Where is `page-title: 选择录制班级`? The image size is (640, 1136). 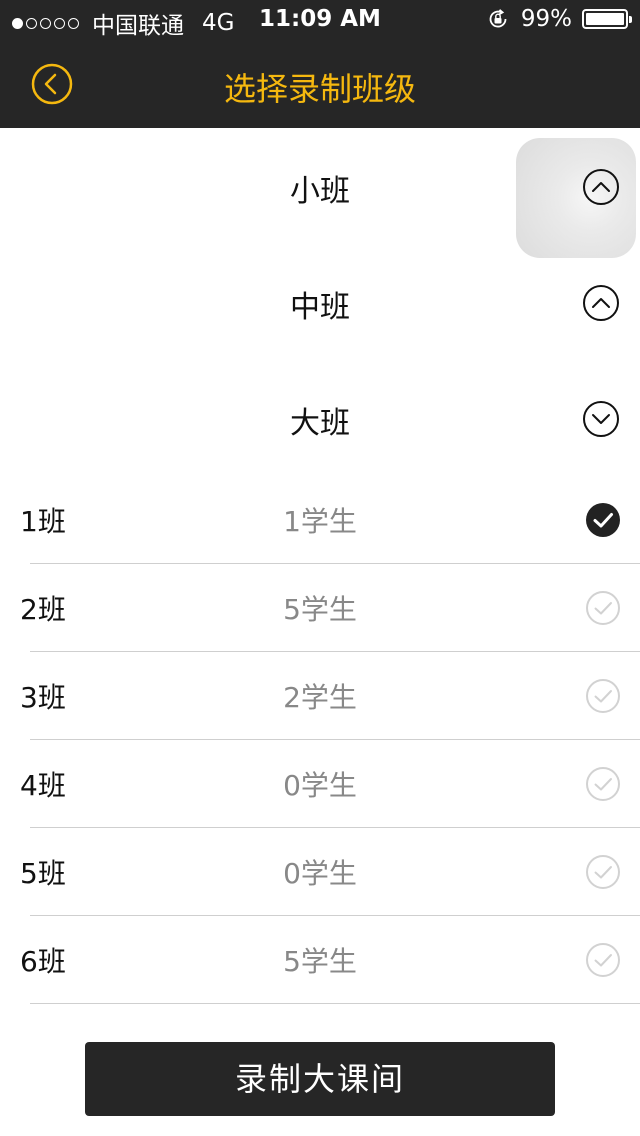
page-title: 选择录制班级 is located at coordinates (319, 89).